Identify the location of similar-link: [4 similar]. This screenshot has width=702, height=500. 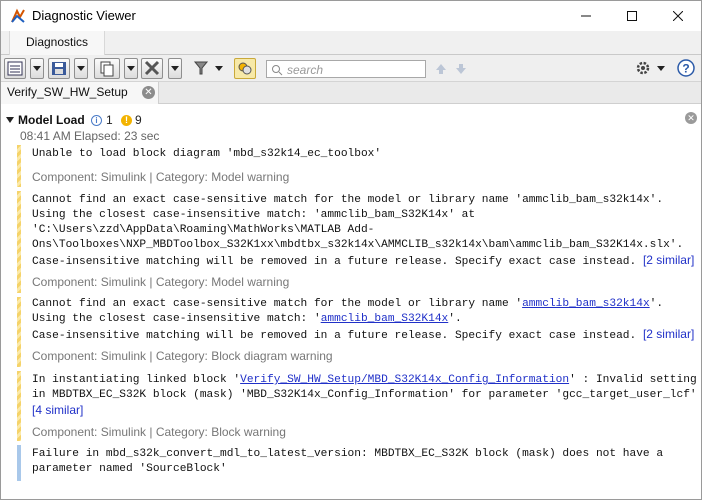
(57, 410).